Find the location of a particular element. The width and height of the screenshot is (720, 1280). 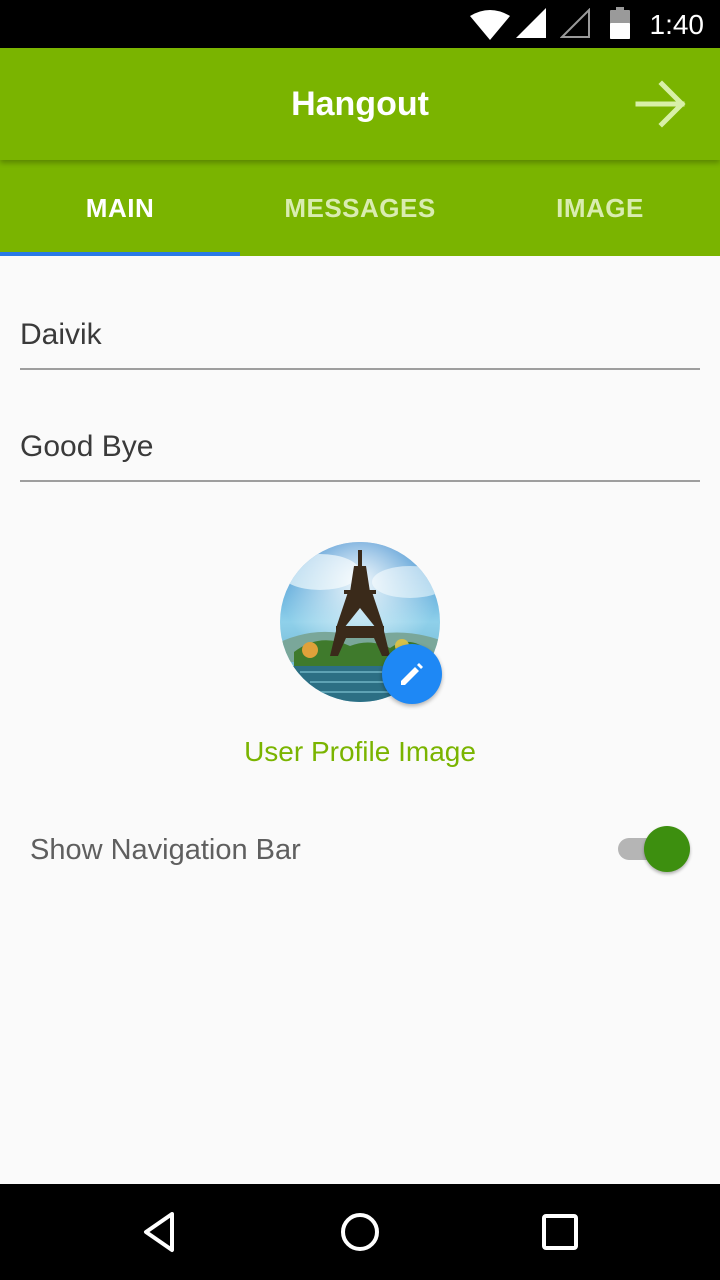

recents-icon is located at coordinates (560, 1232).